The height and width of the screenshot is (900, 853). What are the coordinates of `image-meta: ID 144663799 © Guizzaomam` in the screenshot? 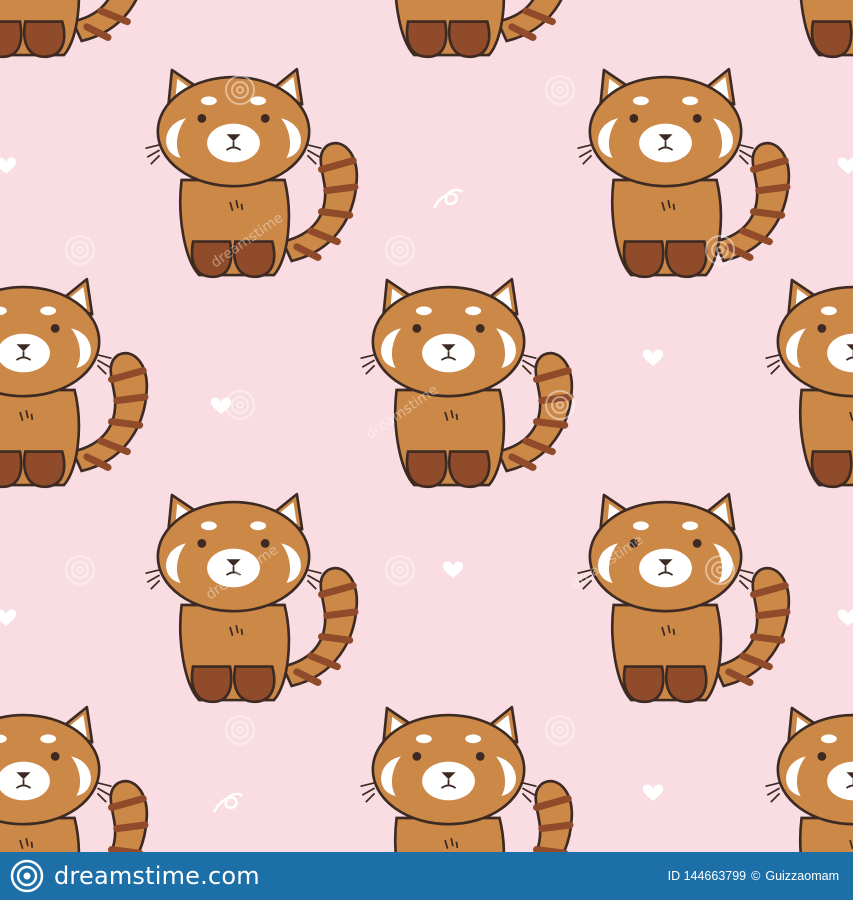 It's located at (753, 876).